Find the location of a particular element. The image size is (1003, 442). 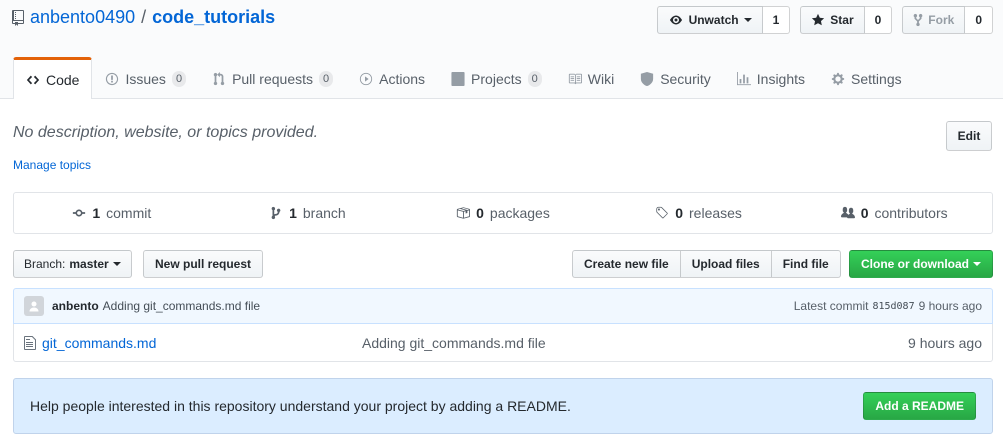

releases-link: 0 releases is located at coordinates (699, 213).